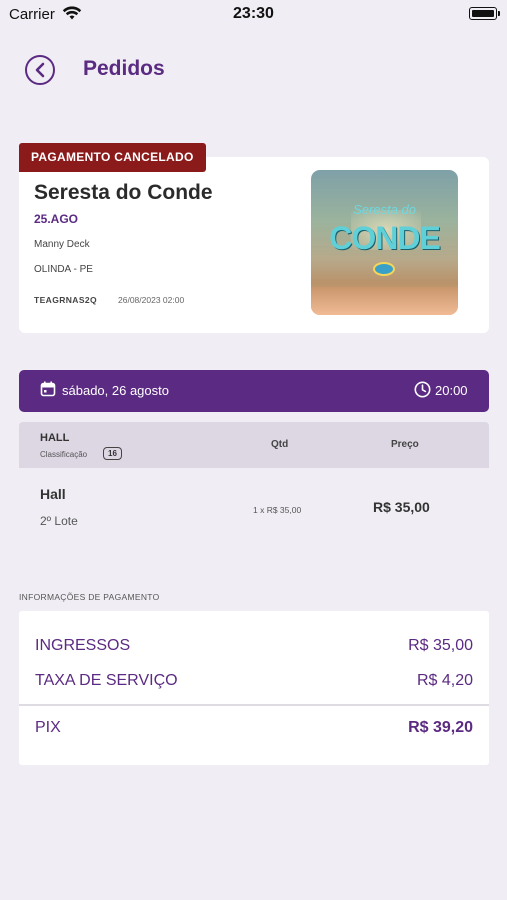  What do you see at coordinates (48, 727) in the screenshot?
I see `payment-method-label: PIX` at bounding box center [48, 727].